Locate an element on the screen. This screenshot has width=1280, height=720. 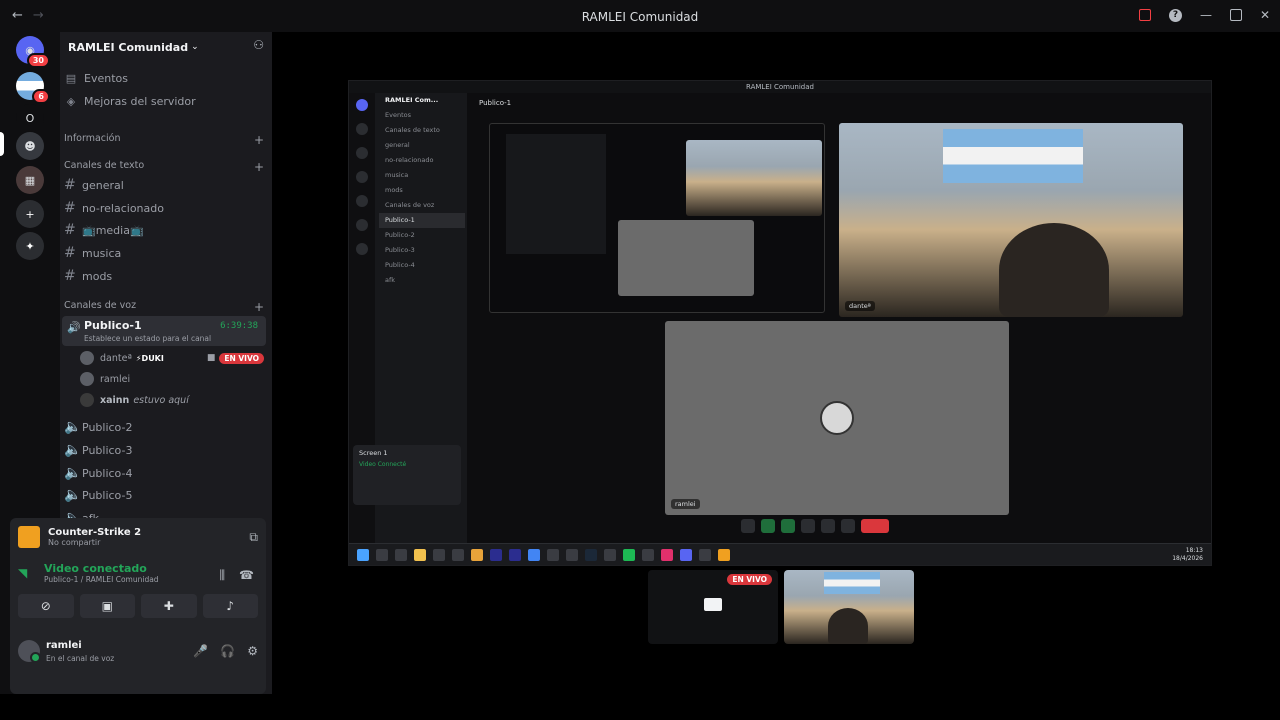
channel-status: Establece un estado para el canal is located at coordinates (147, 338).